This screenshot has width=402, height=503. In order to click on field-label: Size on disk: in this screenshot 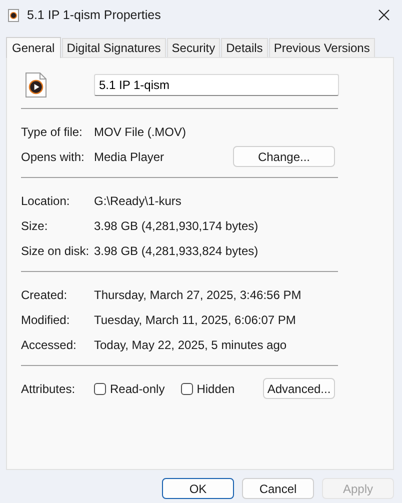, I will do `click(55, 251)`.